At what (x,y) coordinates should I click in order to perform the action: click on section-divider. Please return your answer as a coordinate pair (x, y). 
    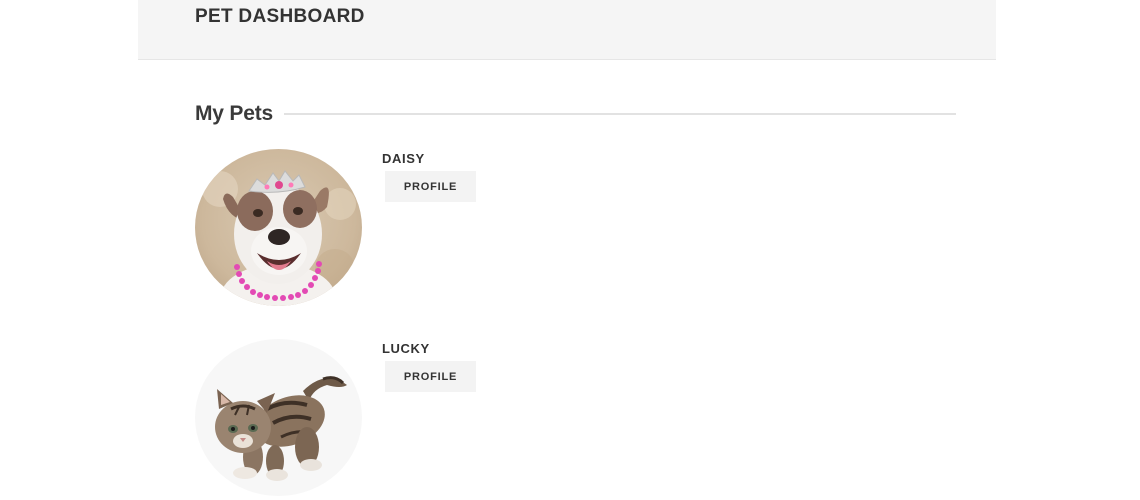
    Looking at the image, I should click on (619, 114).